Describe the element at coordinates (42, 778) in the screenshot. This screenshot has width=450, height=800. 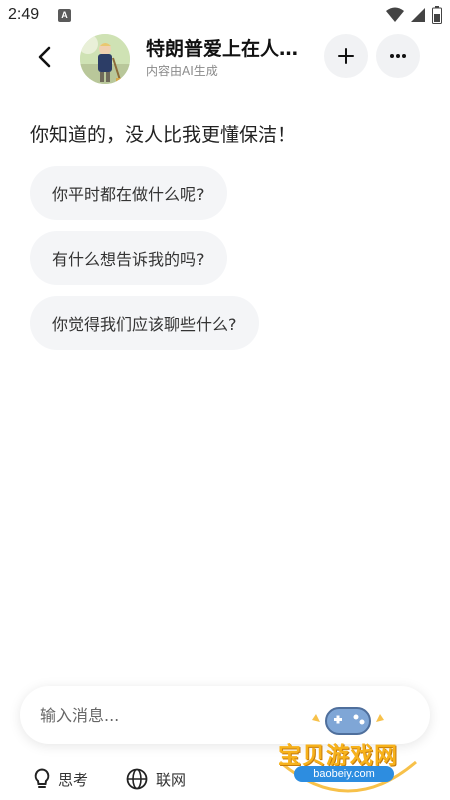
I see `bulb-icon` at that location.